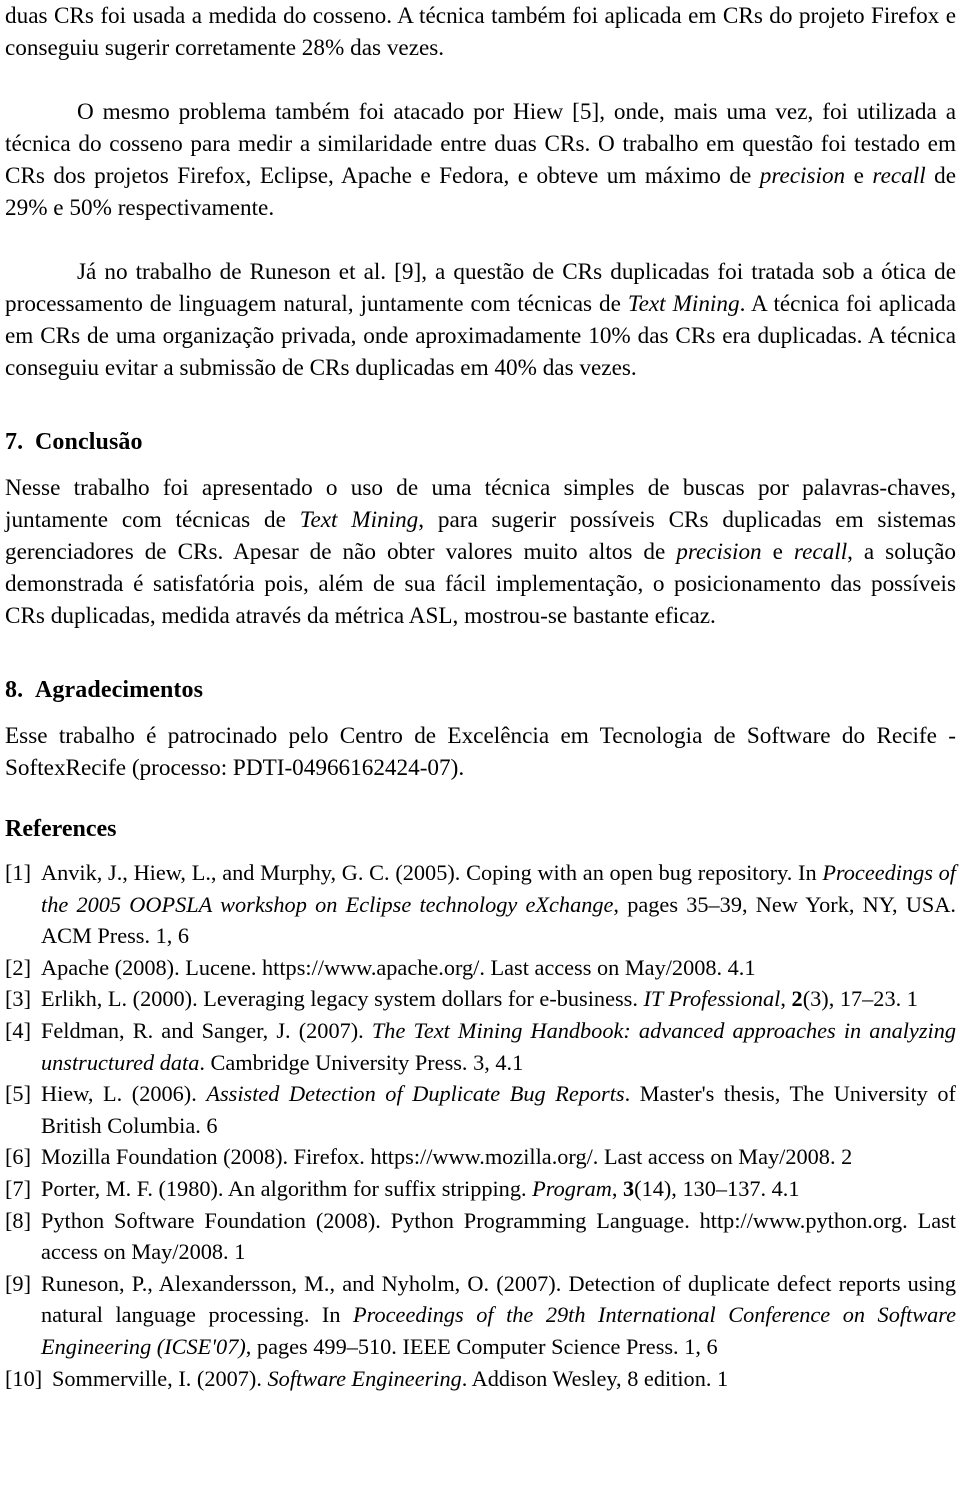 Image resolution: width=960 pixels, height=1509 pixels. I want to click on section-title: Conclusão, so click(89, 442).